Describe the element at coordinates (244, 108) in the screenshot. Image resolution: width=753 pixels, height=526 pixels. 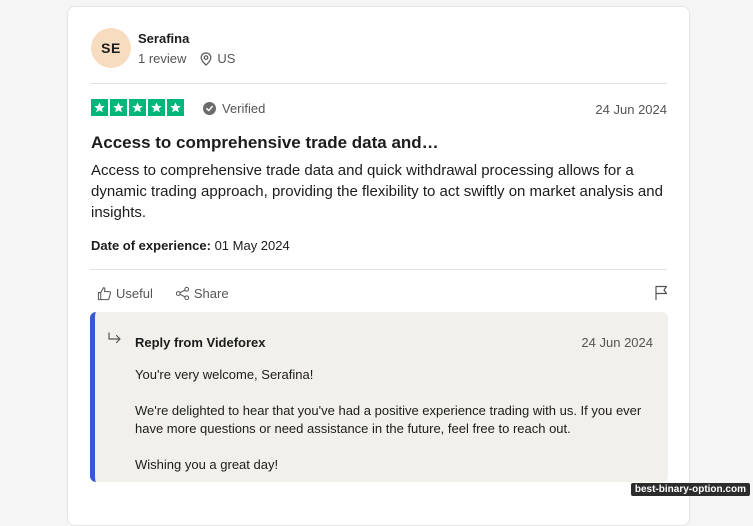
I see `verified-label: Verified` at that location.